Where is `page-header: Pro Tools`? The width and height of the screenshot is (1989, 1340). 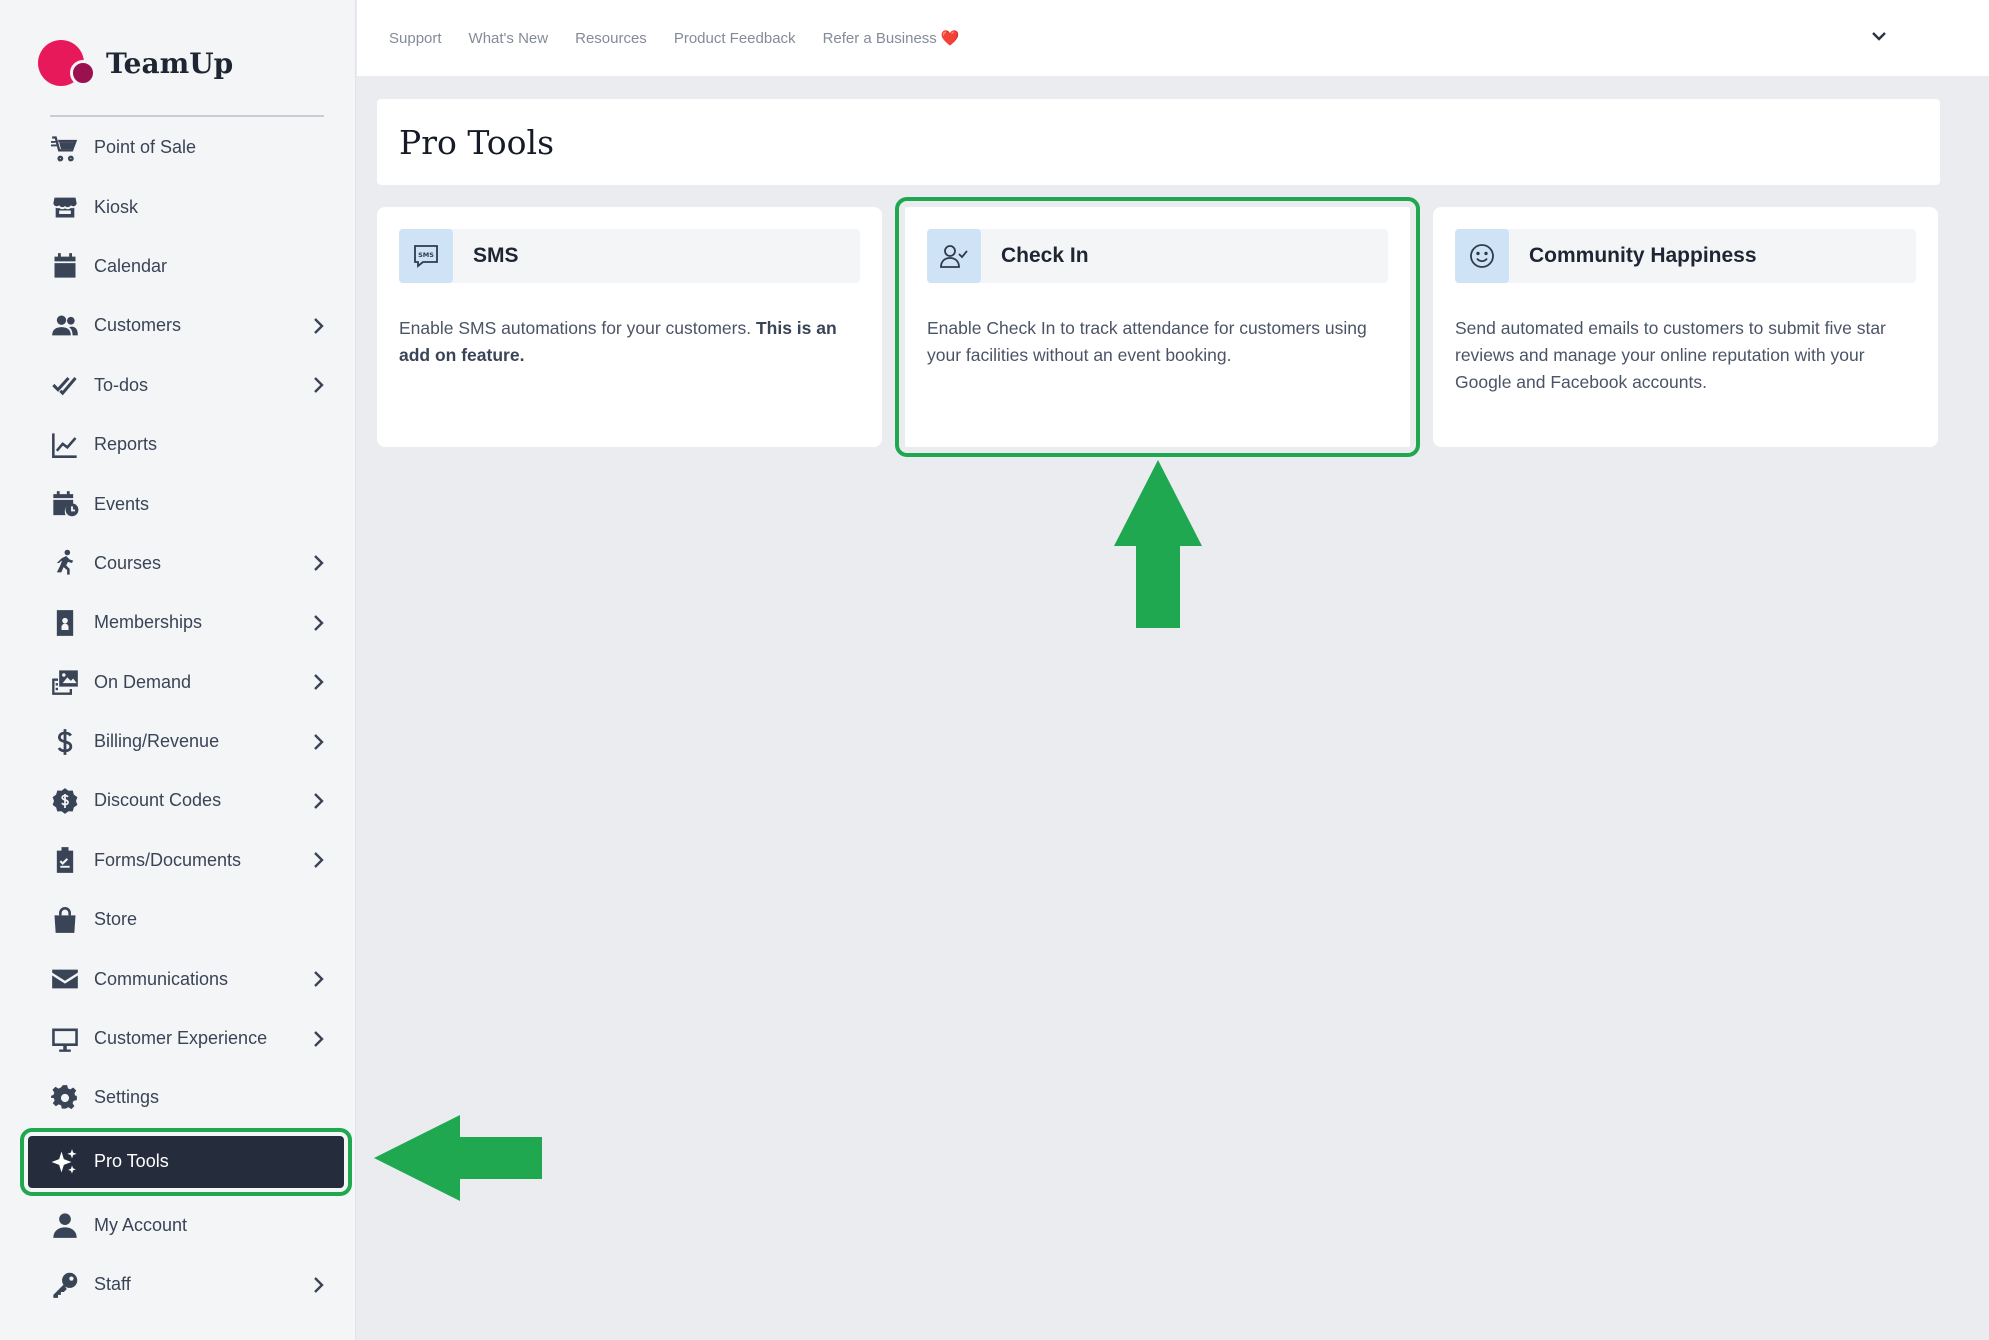
page-header: Pro Tools is located at coordinates (1158, 142).